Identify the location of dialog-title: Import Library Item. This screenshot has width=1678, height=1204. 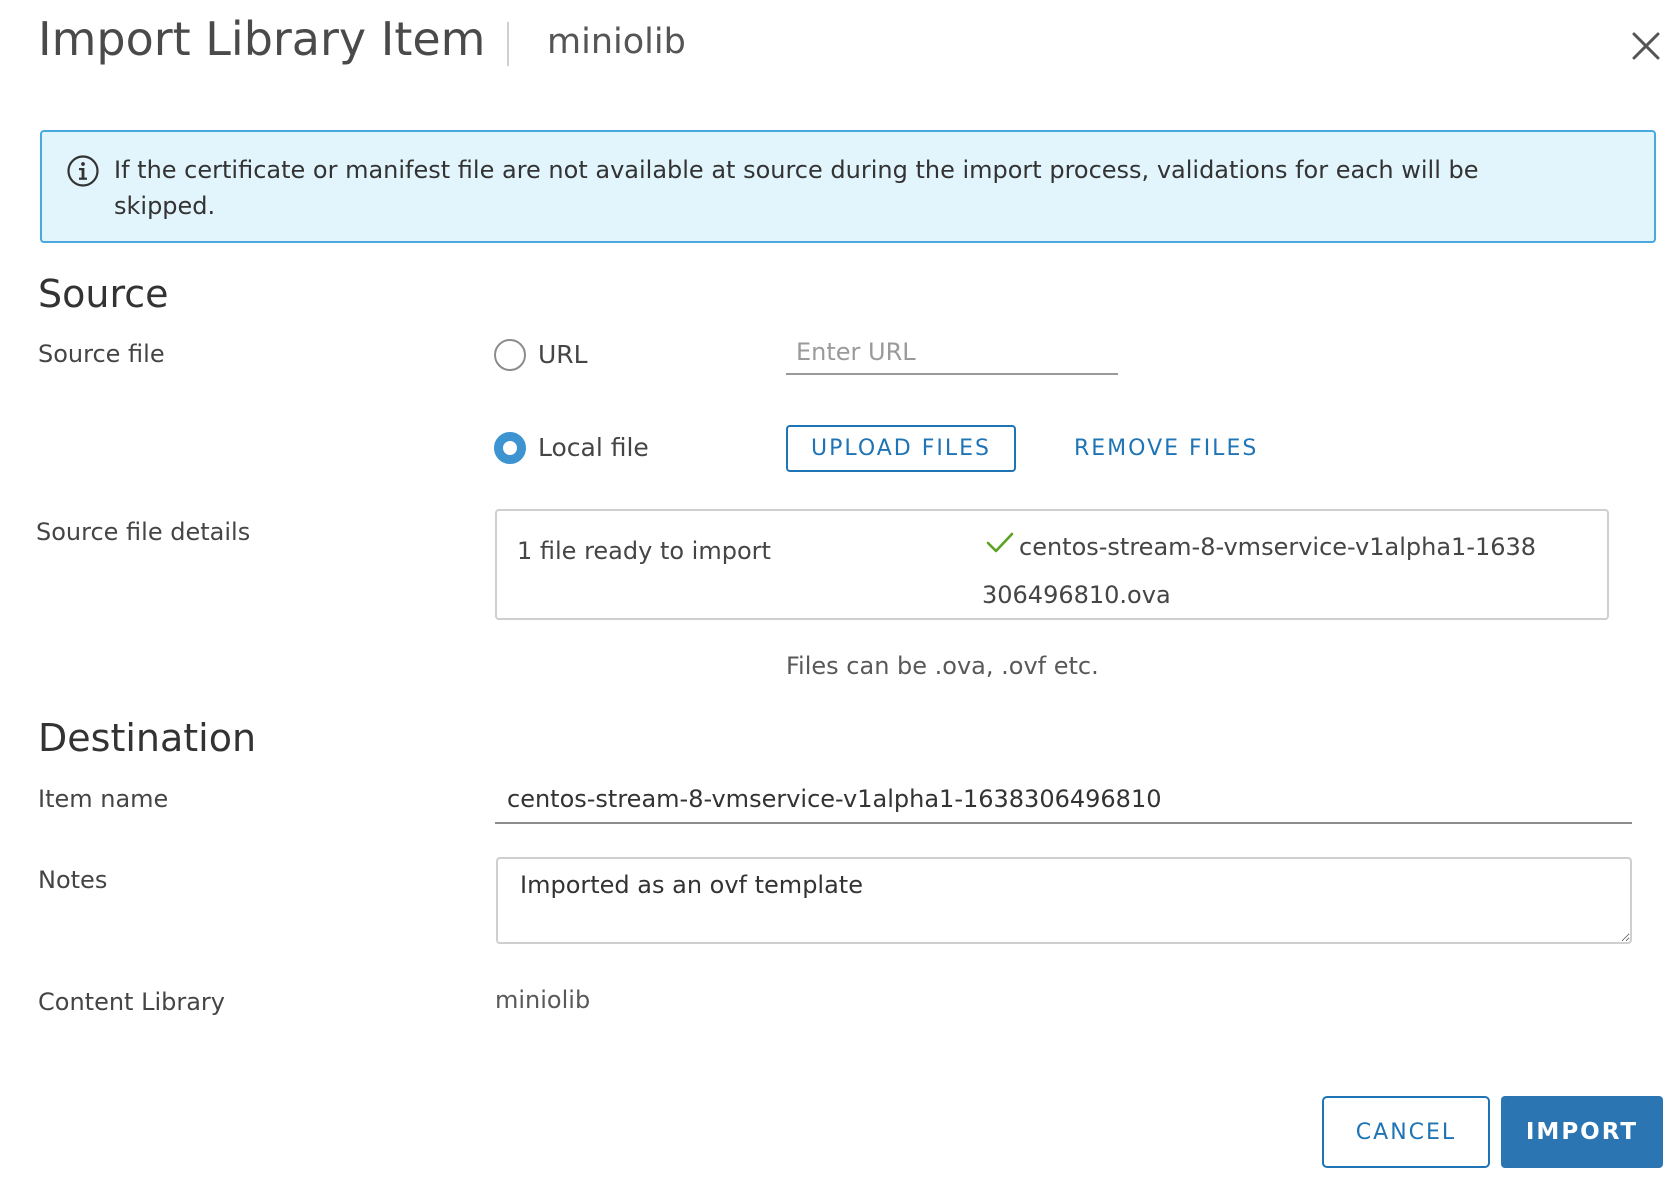
(262, 39).